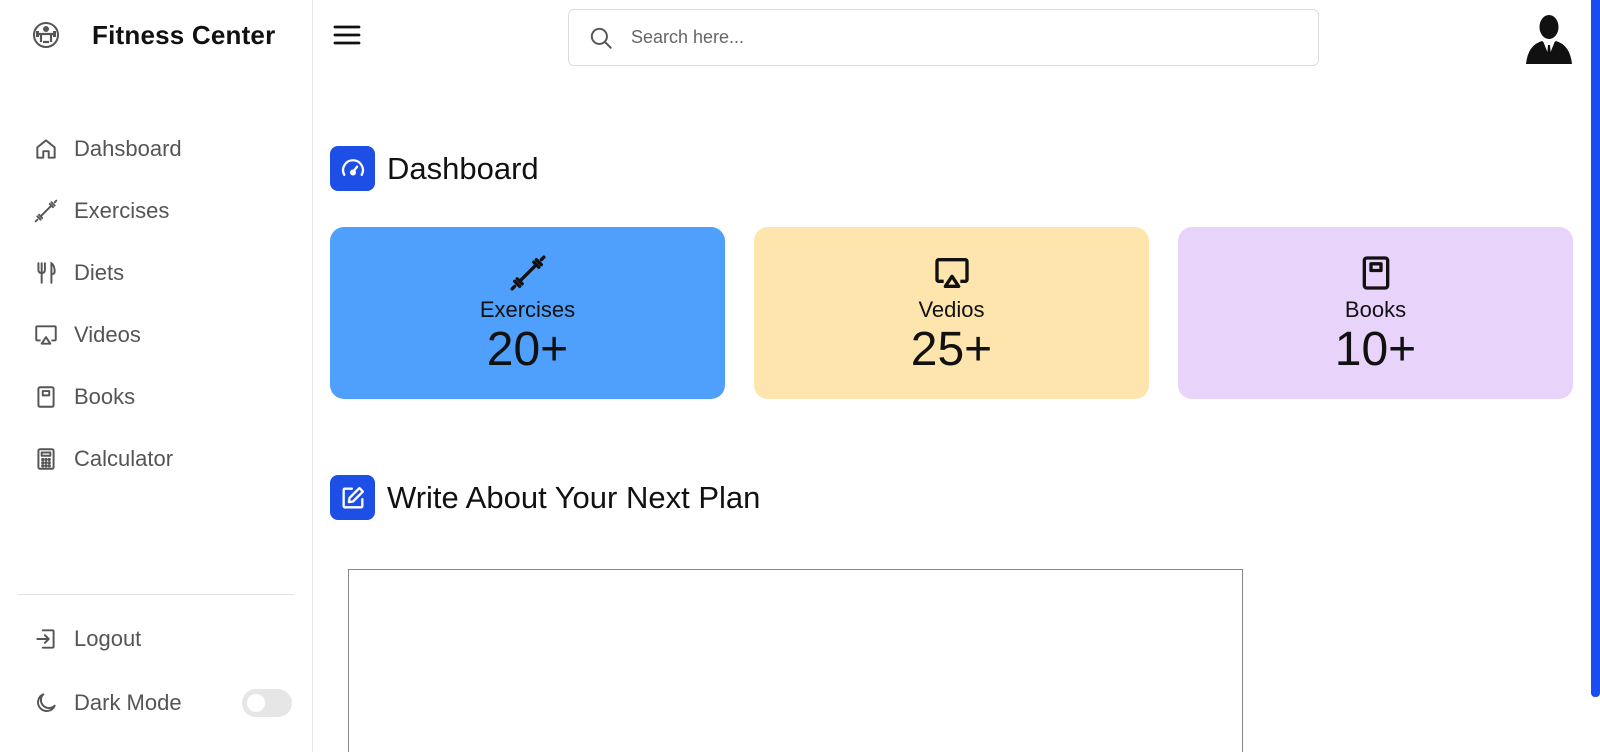 The width and height of the screenshot is (1600, 752). I want to click on sidebar-item-calculator: Calculator, so click(160, 459).